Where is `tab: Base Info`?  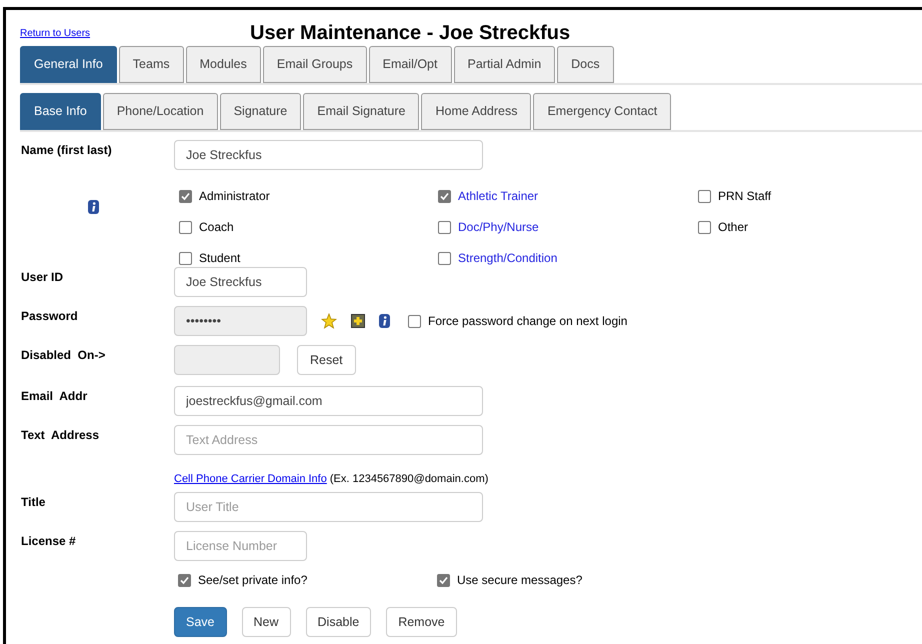
tab: Base Info is located at coordinates (60, 111).